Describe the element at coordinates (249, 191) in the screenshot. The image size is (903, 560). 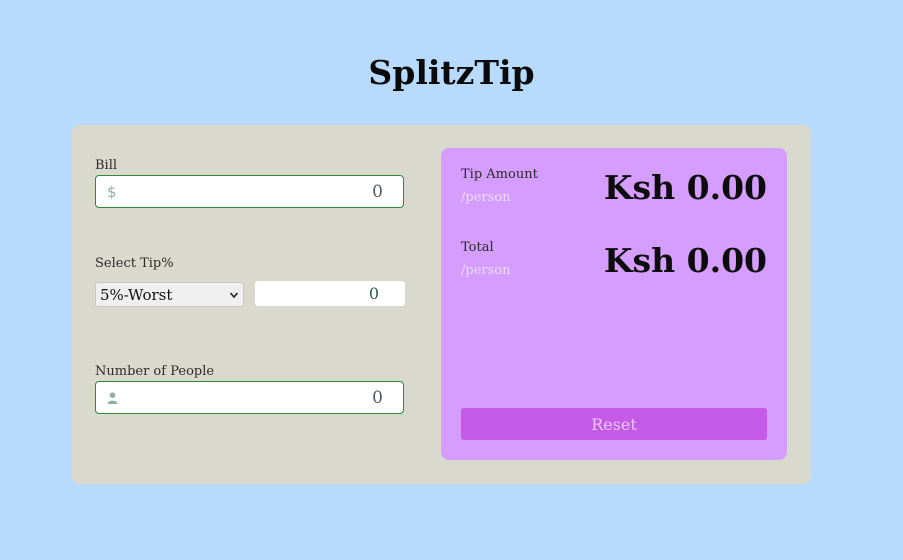
I see `bill-input: $ 0` at that location.